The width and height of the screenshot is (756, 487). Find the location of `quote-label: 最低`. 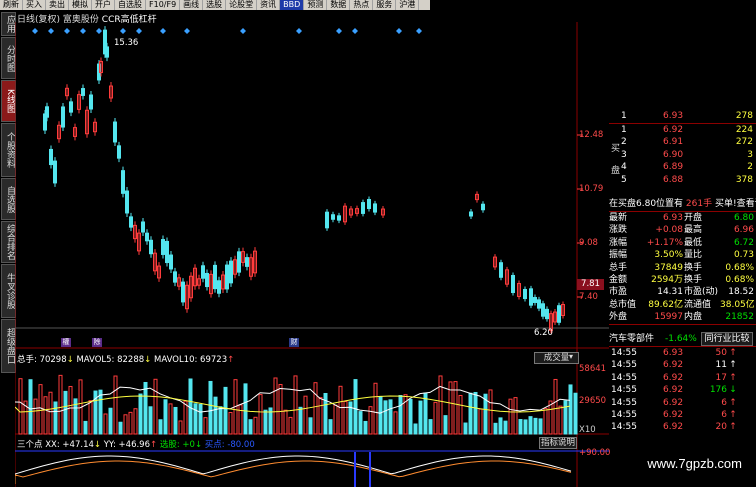

quote-label: 最低 is located at coordinates (693, 242).